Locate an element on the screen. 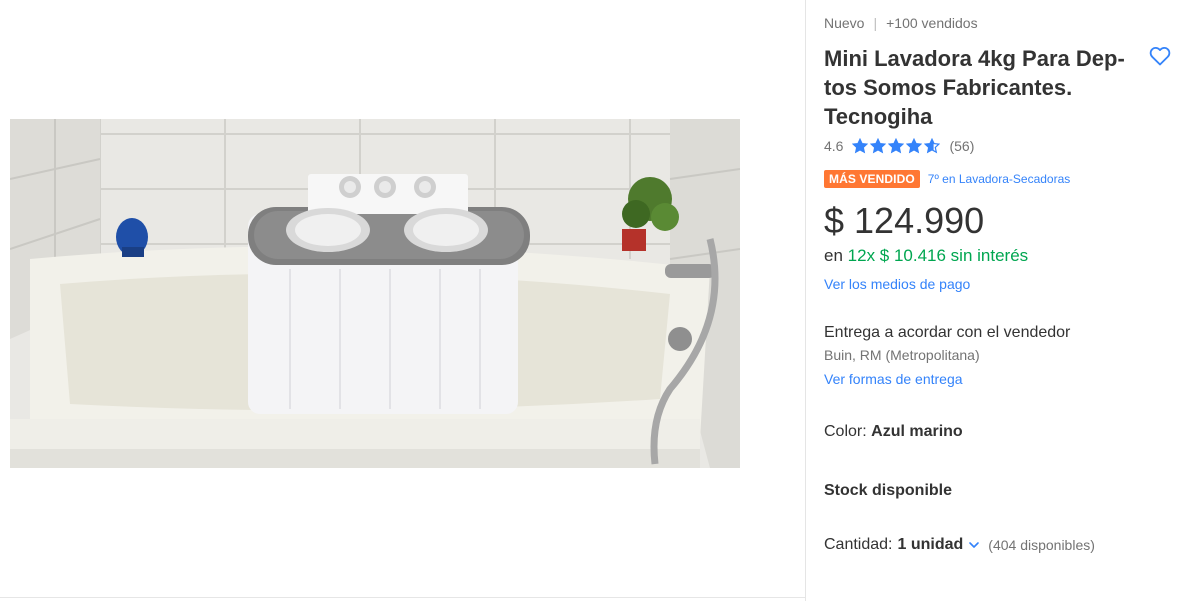 Image resolution: width=1200 pixels, height=601 pixels. rating-row: 4.6 (56) is located at coordinates (899, 146).